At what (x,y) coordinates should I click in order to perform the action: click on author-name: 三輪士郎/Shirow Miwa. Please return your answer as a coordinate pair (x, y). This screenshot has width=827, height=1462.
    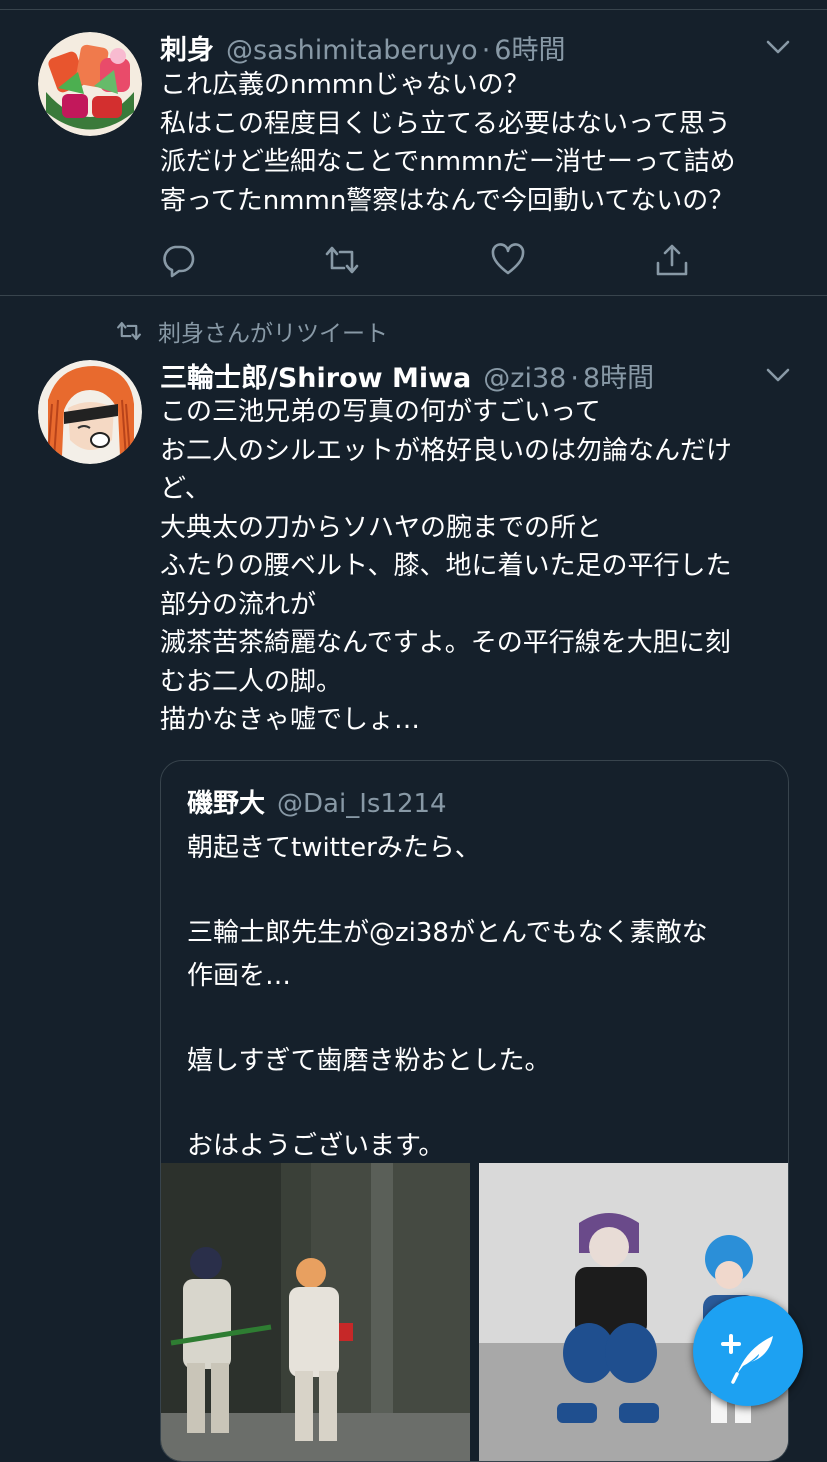
    Looking at the image, I should click on (315, 375).